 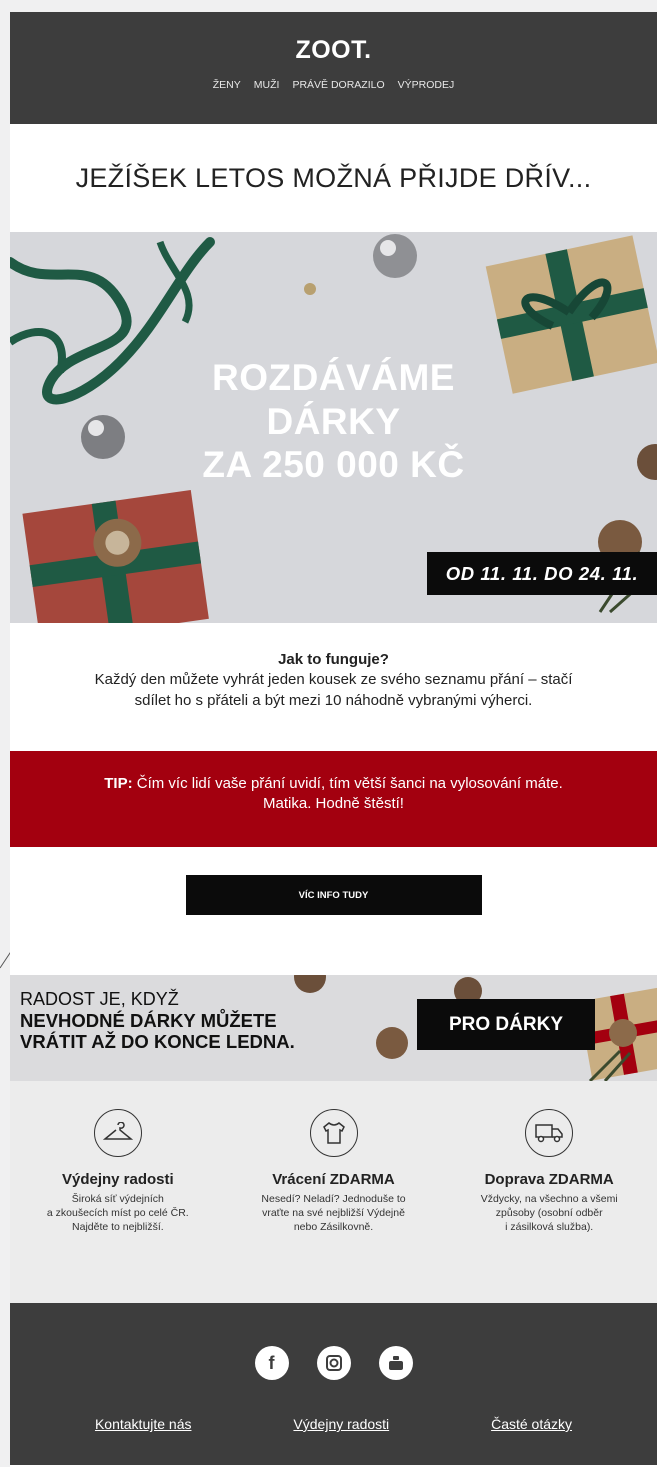 What do you see at coordinates (271, 1363) in the screenshot?
I see `facebook-icon: f` at bounding box center [271, 1363].